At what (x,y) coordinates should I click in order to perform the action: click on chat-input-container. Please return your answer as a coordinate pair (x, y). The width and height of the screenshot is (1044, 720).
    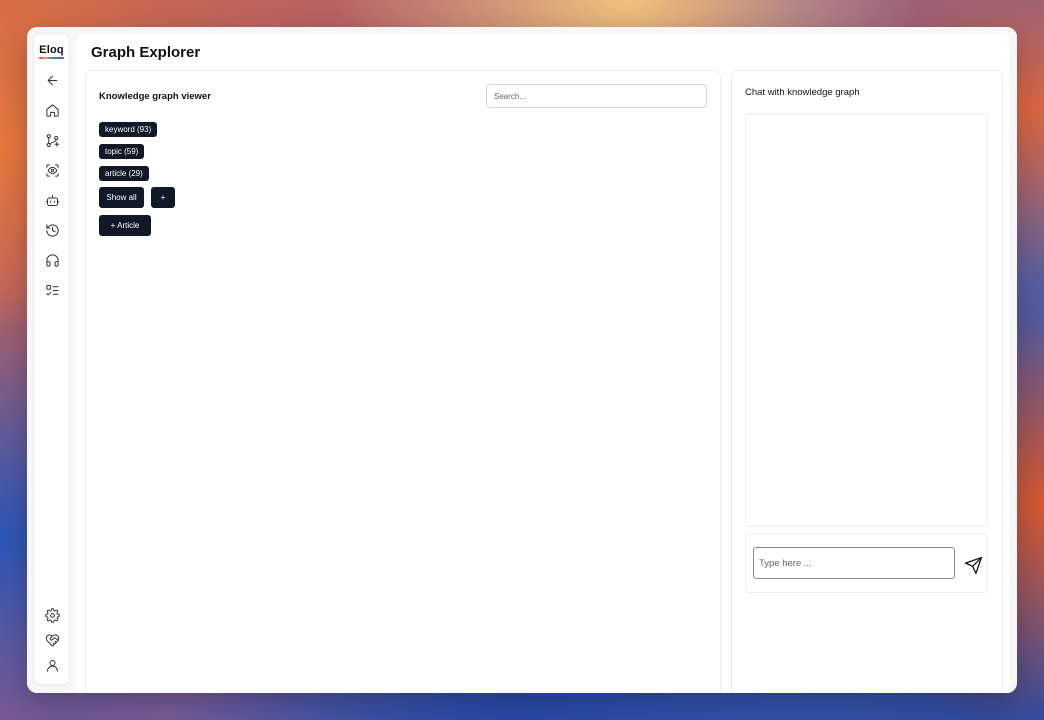
    Looking at the image, I should click on (866, 563).